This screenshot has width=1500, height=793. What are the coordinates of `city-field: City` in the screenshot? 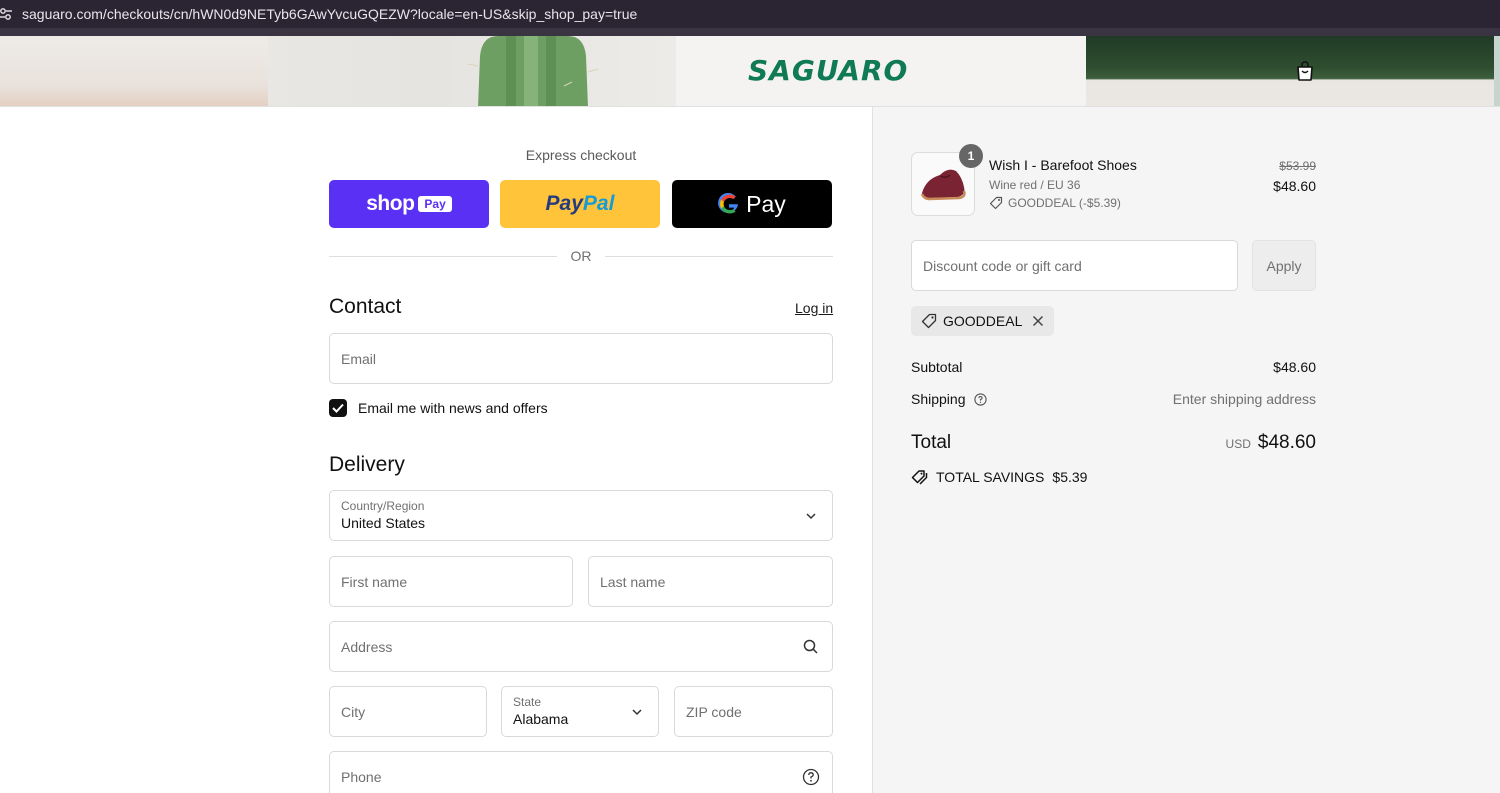 It's located at (408, 711).